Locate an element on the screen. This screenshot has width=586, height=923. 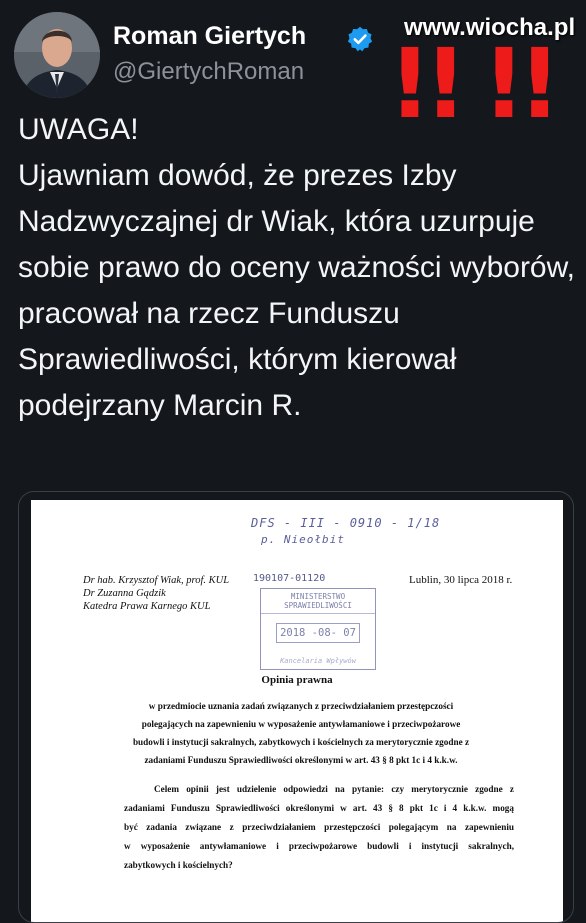
user-handle: @GiertychRoman is located at coordinates (208, 72).